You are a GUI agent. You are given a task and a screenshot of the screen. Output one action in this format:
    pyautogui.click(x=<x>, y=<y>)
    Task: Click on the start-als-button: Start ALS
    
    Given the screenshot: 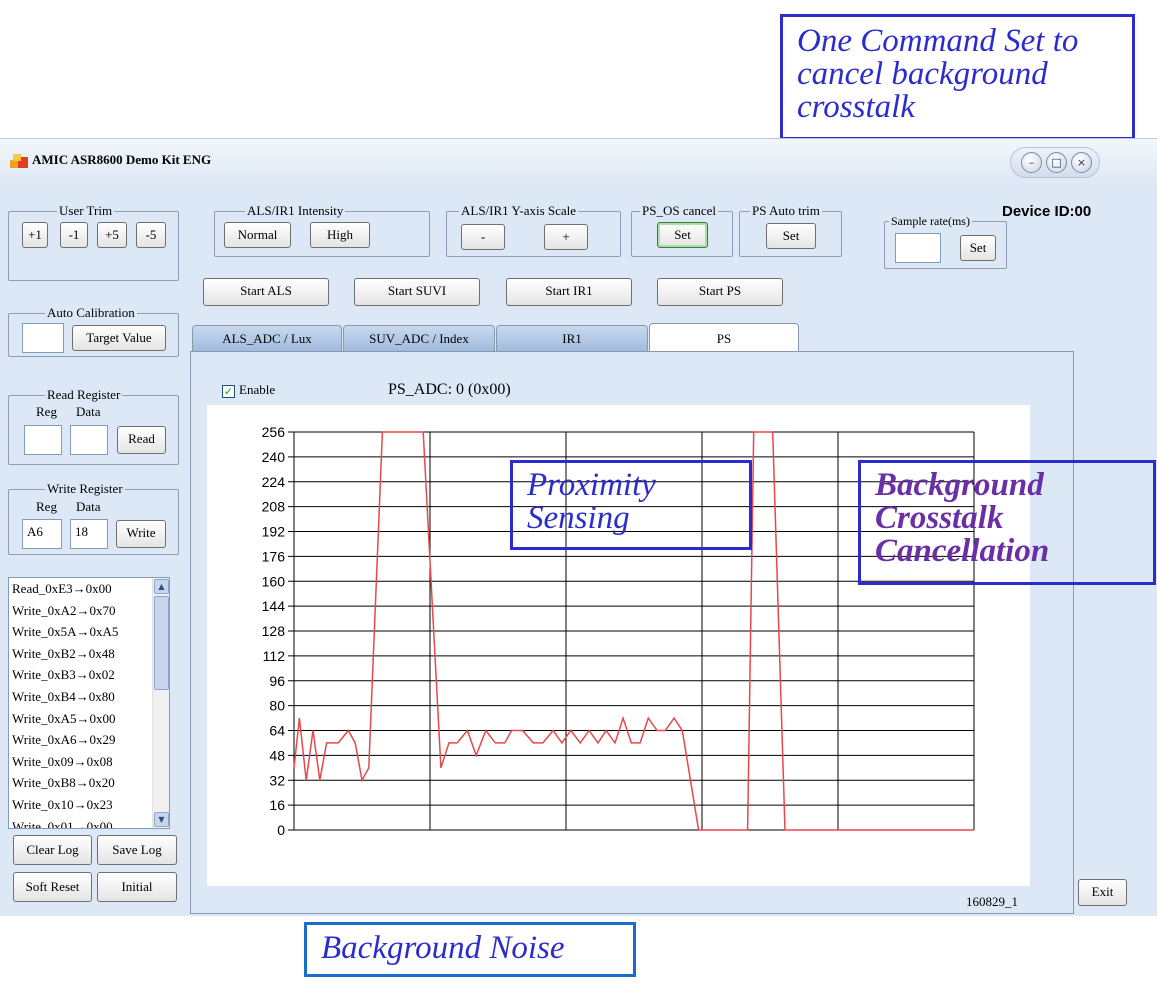 What is the action you would take?
    pyautogui.click(x=266, y=292)
    